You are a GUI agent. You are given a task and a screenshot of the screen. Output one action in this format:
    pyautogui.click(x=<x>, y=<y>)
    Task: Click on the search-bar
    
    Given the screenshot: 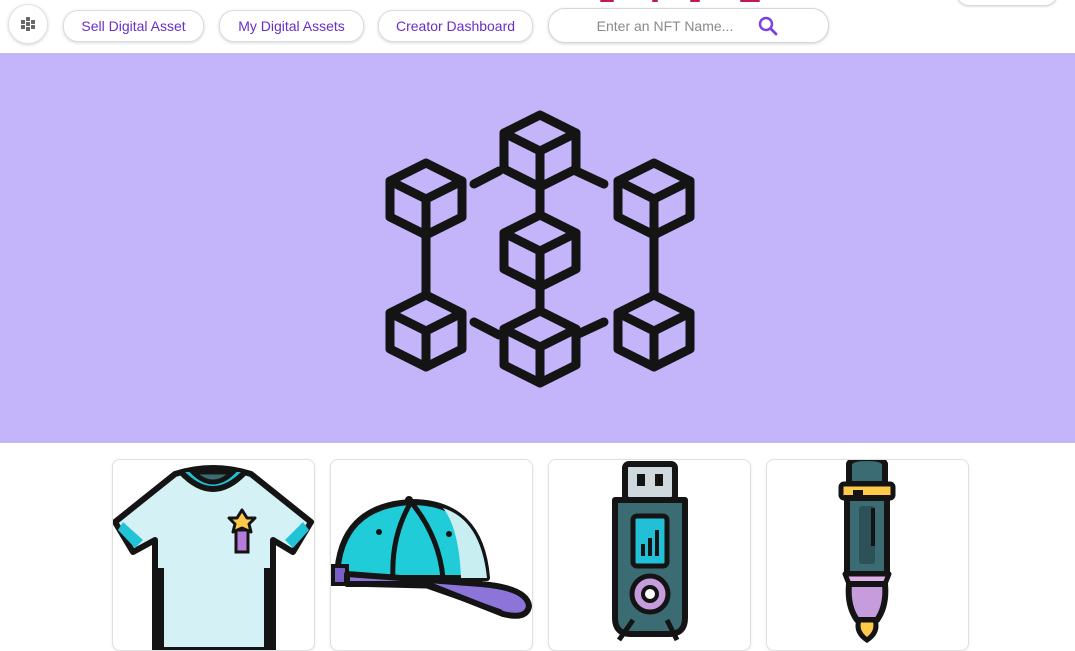 What is the action you would take?
    pyautogui.click(x=688, y=25)
    